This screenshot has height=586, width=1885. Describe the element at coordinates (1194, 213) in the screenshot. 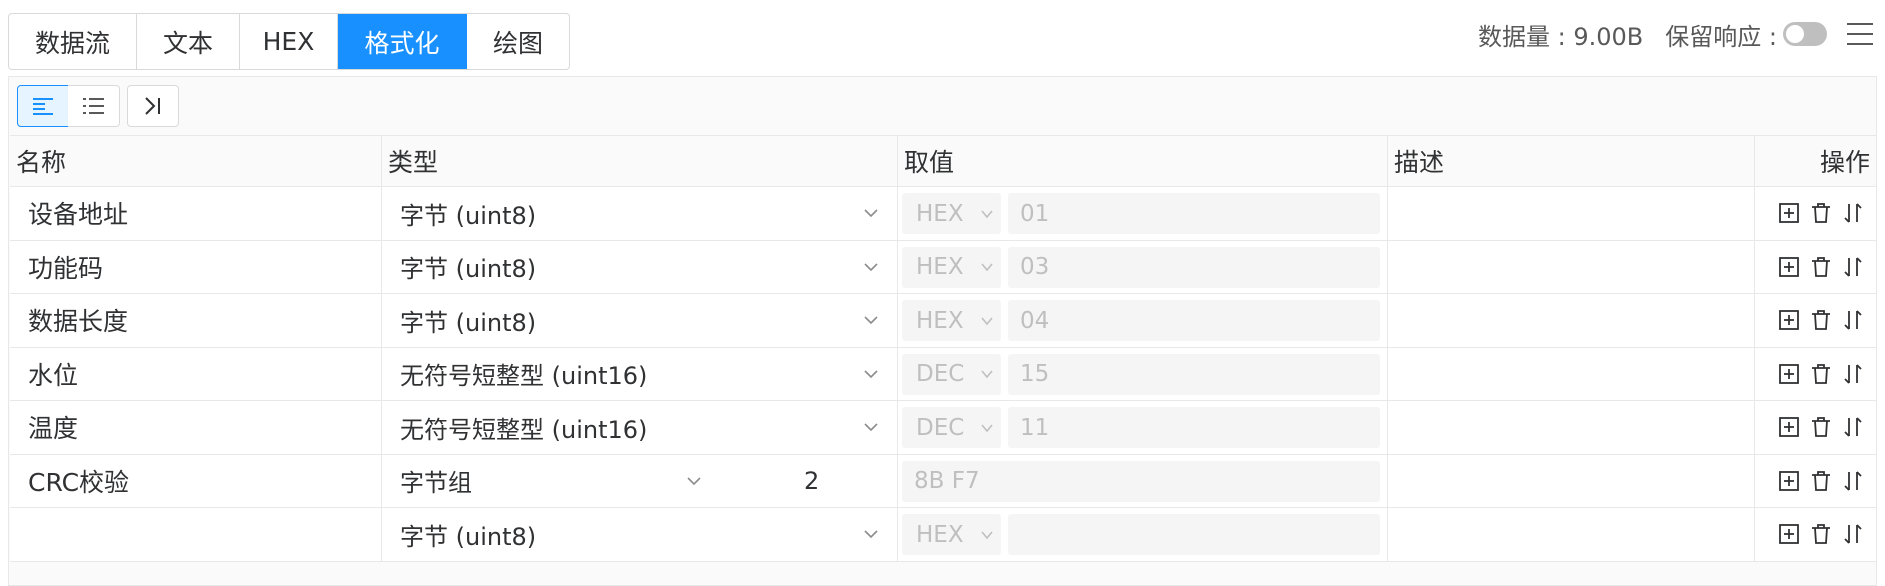

I see `value-input: 01` at that location.